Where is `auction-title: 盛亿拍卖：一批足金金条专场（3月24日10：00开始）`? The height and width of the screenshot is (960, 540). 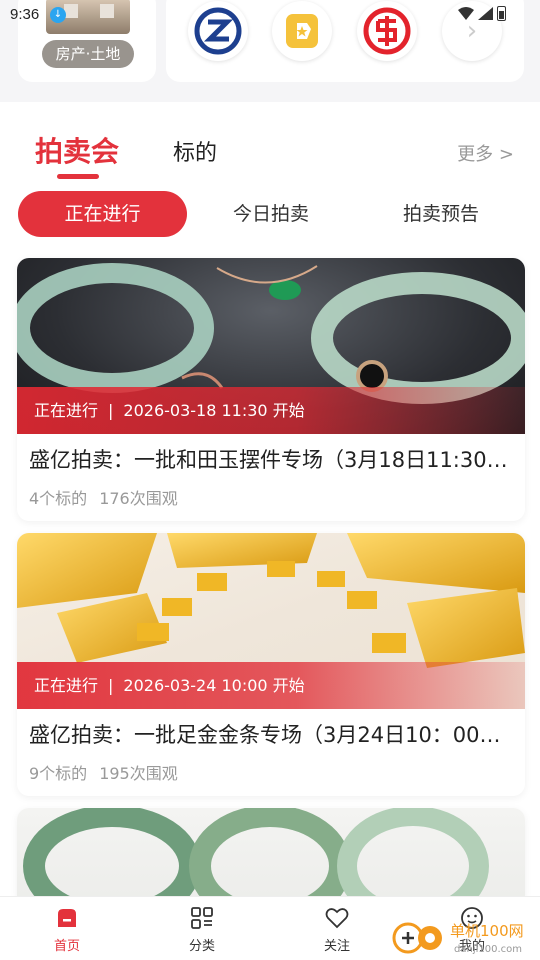 auction-title: 盛亿拍卖：一批足金金条专场（3月24日10：00开始） is located at coordinates (272, 735).